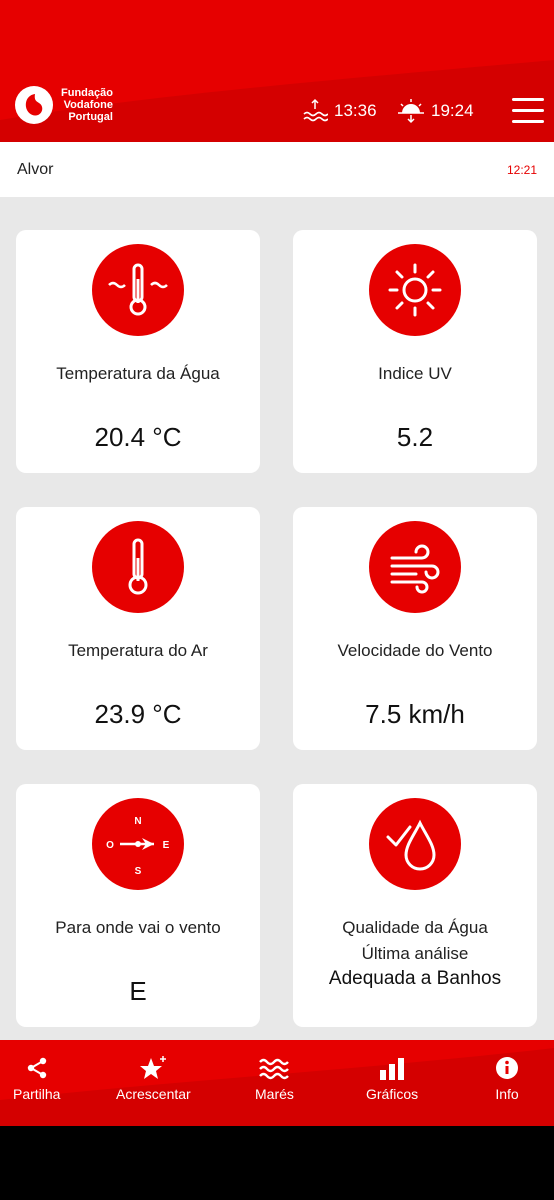 This screenshot has width=554, height=1200. Describe the element at coordinates (138, 437) in the screenshot. I see `water-temperature-value: 20.4 °C` at that location.